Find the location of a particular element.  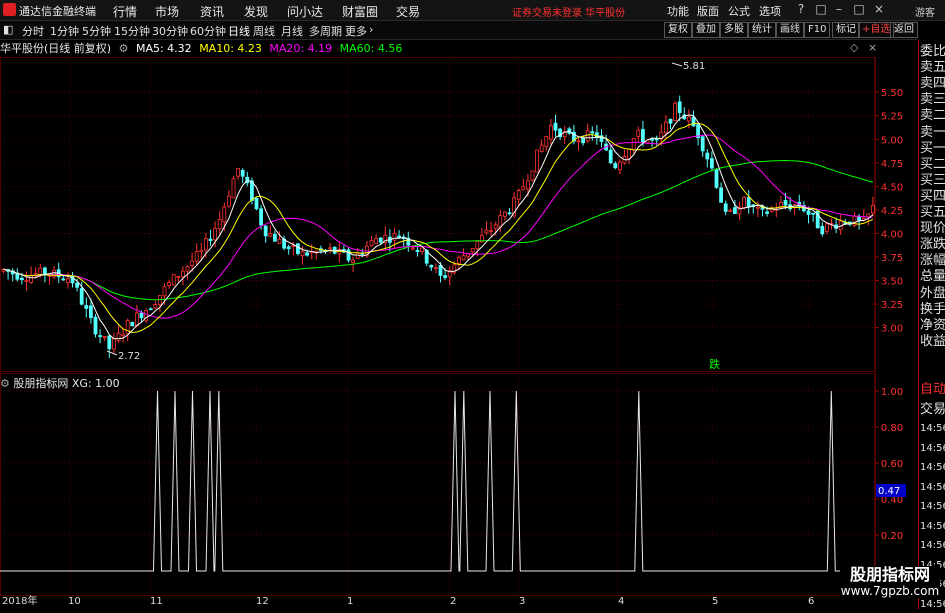

price-tick: 3.75 is located at coordinates (892, 258).